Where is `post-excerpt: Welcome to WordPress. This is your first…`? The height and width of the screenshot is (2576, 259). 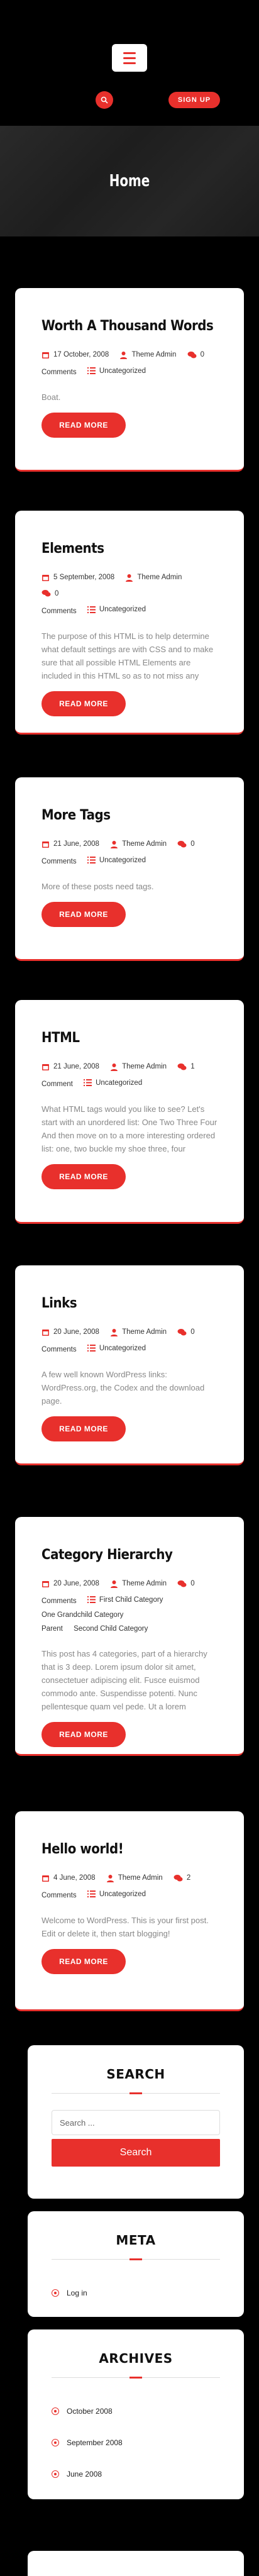 post-excerpt: Welcome to WordPress. This is your first… is located at coordinates (125, 1927).